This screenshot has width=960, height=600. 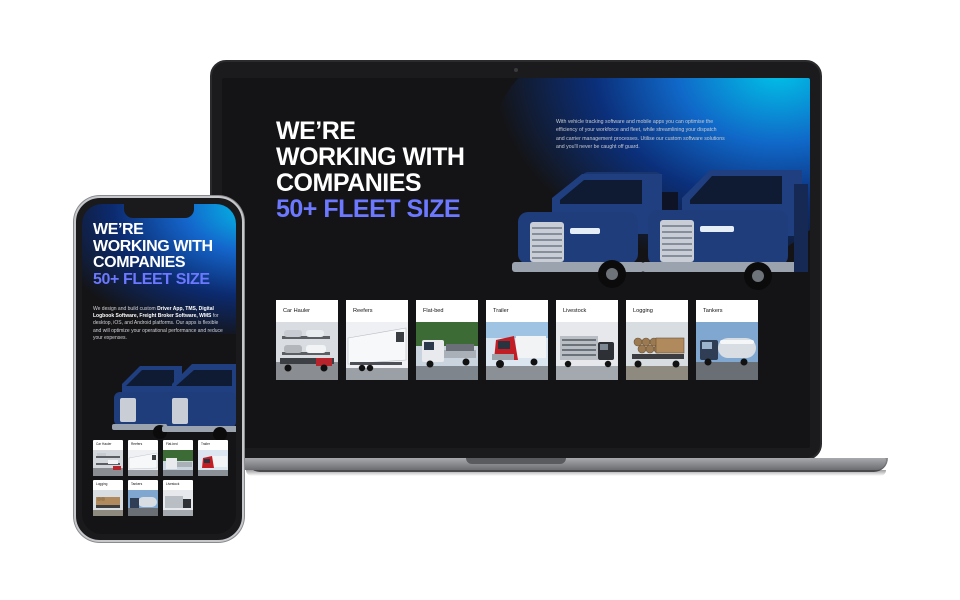 I want to click on laptop-opening-notch, so click(x=516, y=461).